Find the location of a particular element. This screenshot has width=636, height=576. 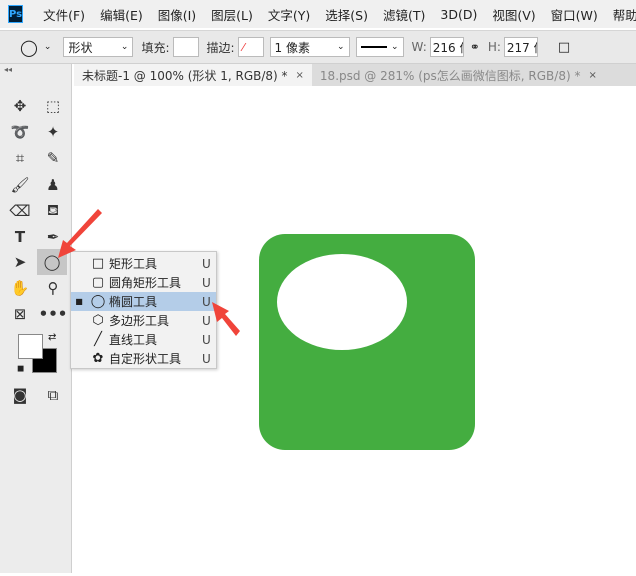

tab-18-psd: 18.psd @ 281% (ps怎么画微信图标, RGB/8) * × is located at coordinates (458, 75).